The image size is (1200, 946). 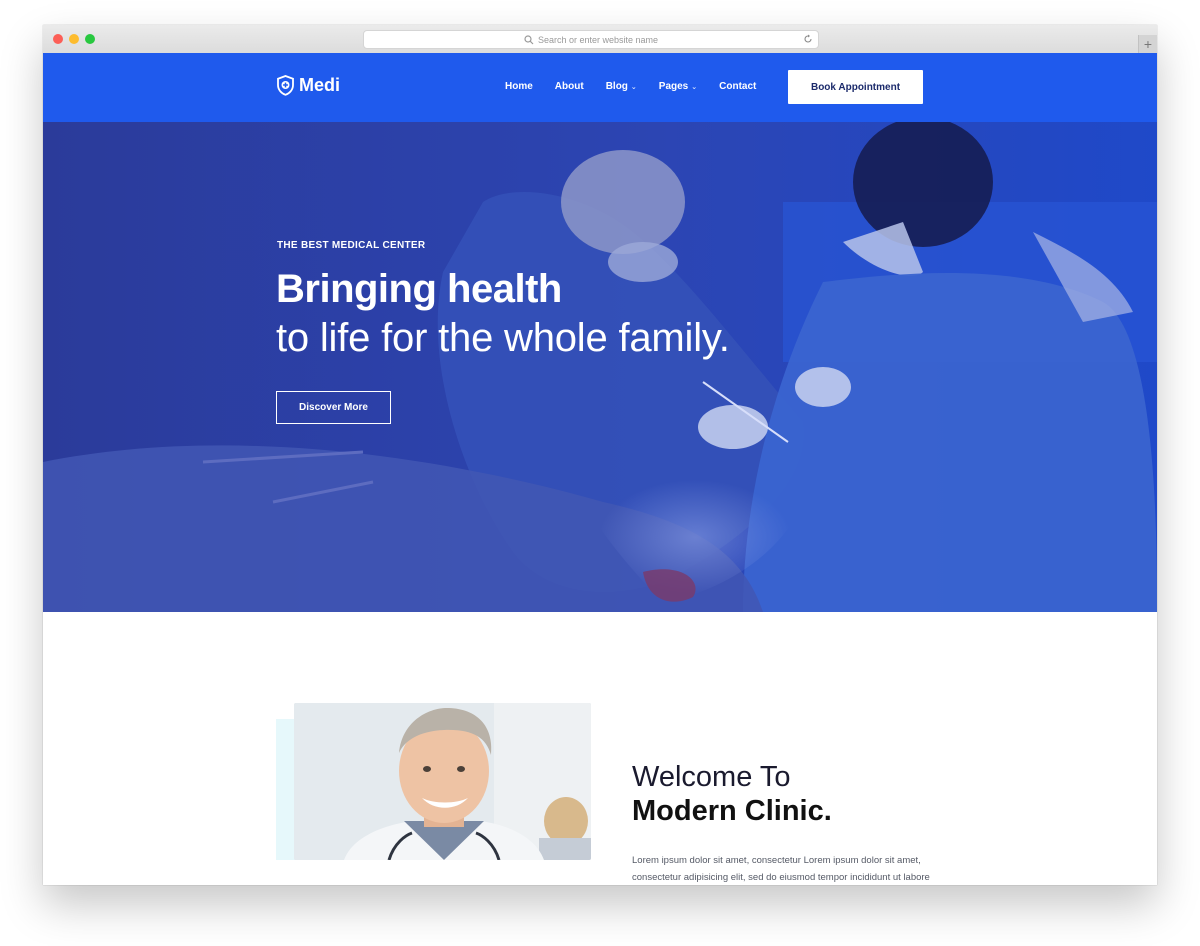 I want to click on nav-about: About, so click(x=569, y=86).